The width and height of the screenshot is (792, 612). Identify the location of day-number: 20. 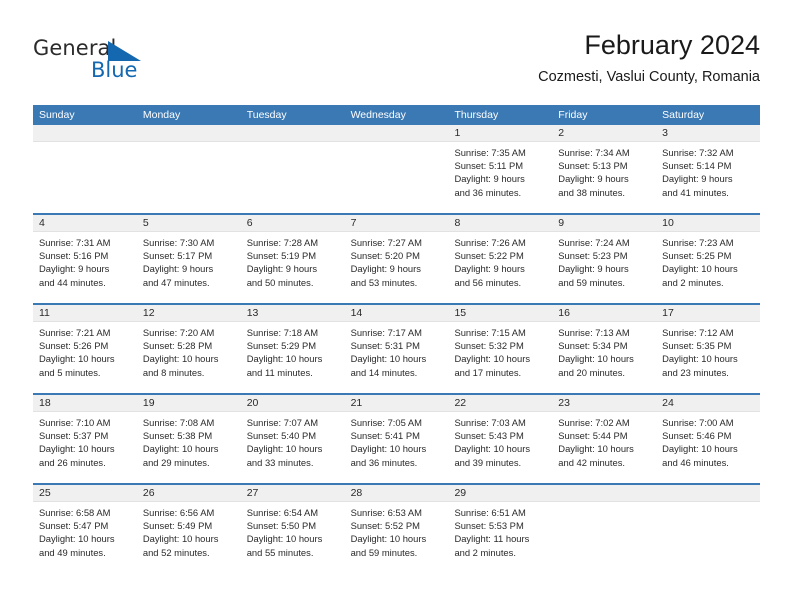
(252, 403).